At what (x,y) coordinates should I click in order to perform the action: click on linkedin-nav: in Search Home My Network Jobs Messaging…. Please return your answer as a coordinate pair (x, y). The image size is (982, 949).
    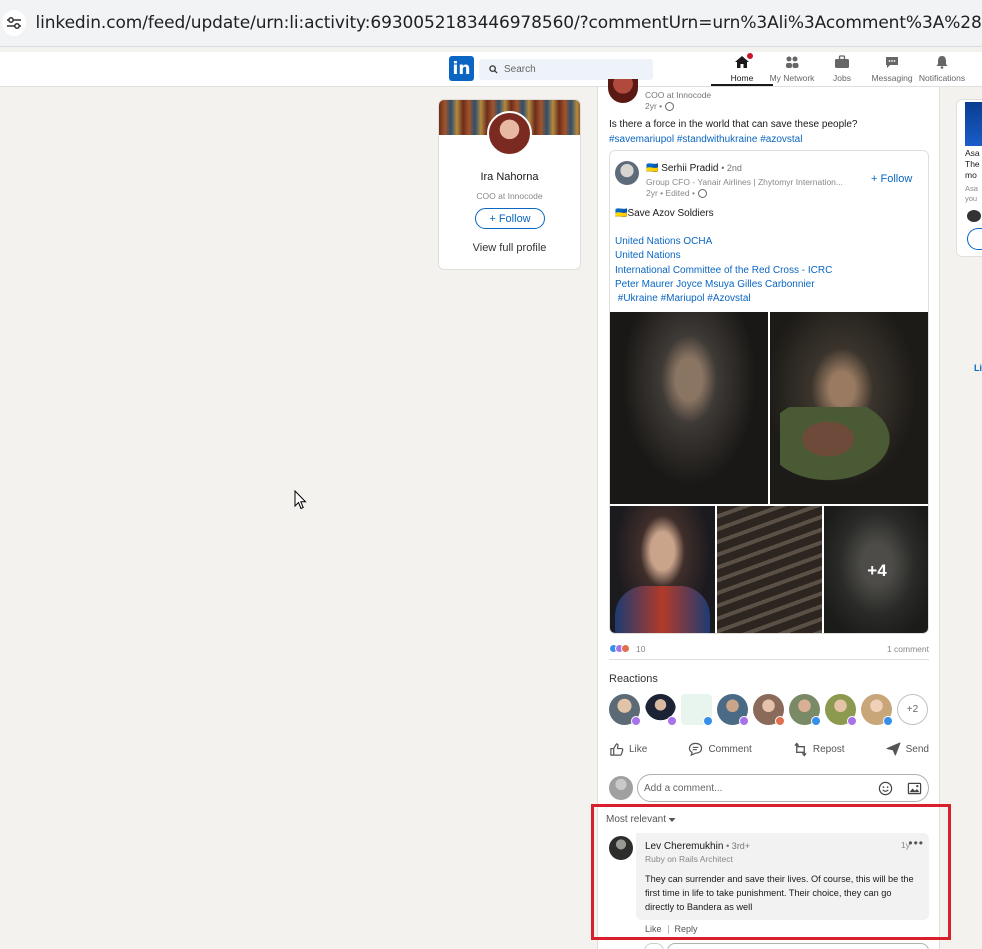
    Looking at the image, I should click on (491, 69).